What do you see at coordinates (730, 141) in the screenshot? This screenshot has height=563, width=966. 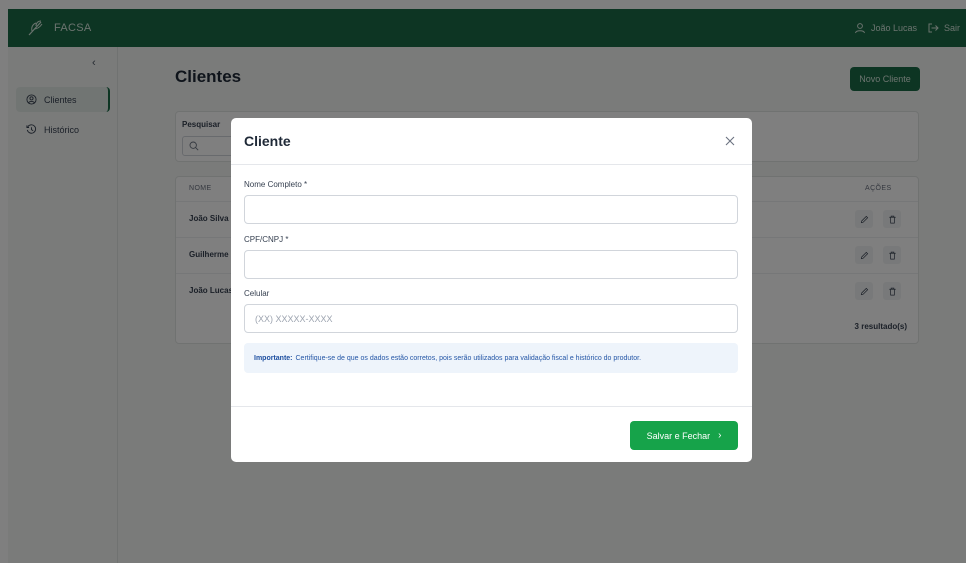 I see `close-icon` at bounding box center [730, 141].